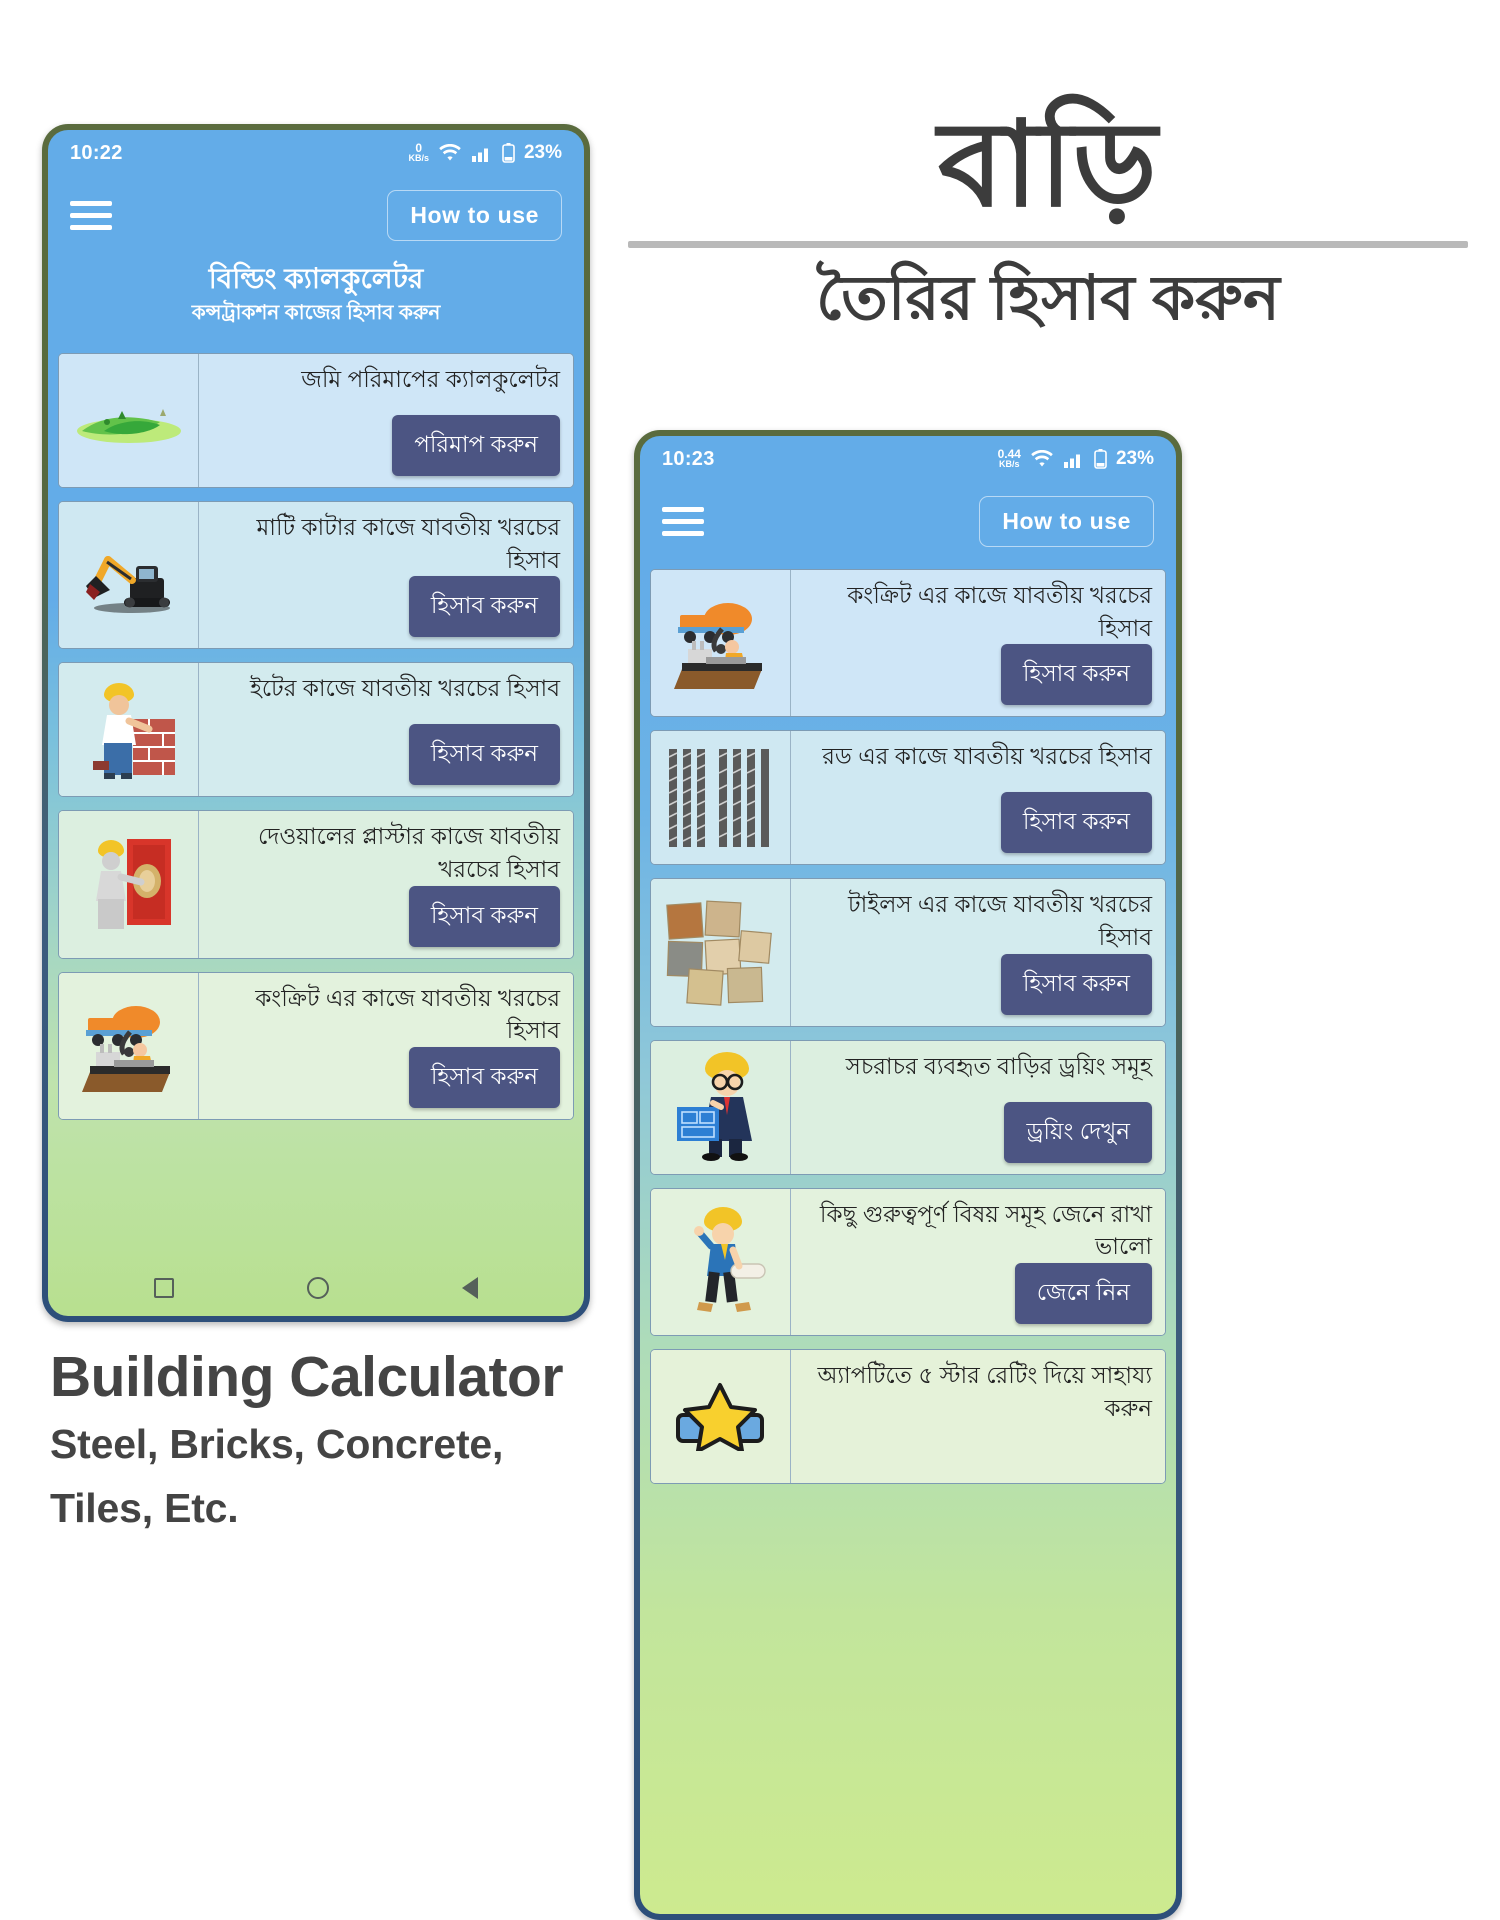 This screenshot has width=1500, height=1920. What do you see at coordinates (476, 445) in the screenshot?
I see `card-action-button: পরিমাপ করুন` at bounding box center [476, 445].